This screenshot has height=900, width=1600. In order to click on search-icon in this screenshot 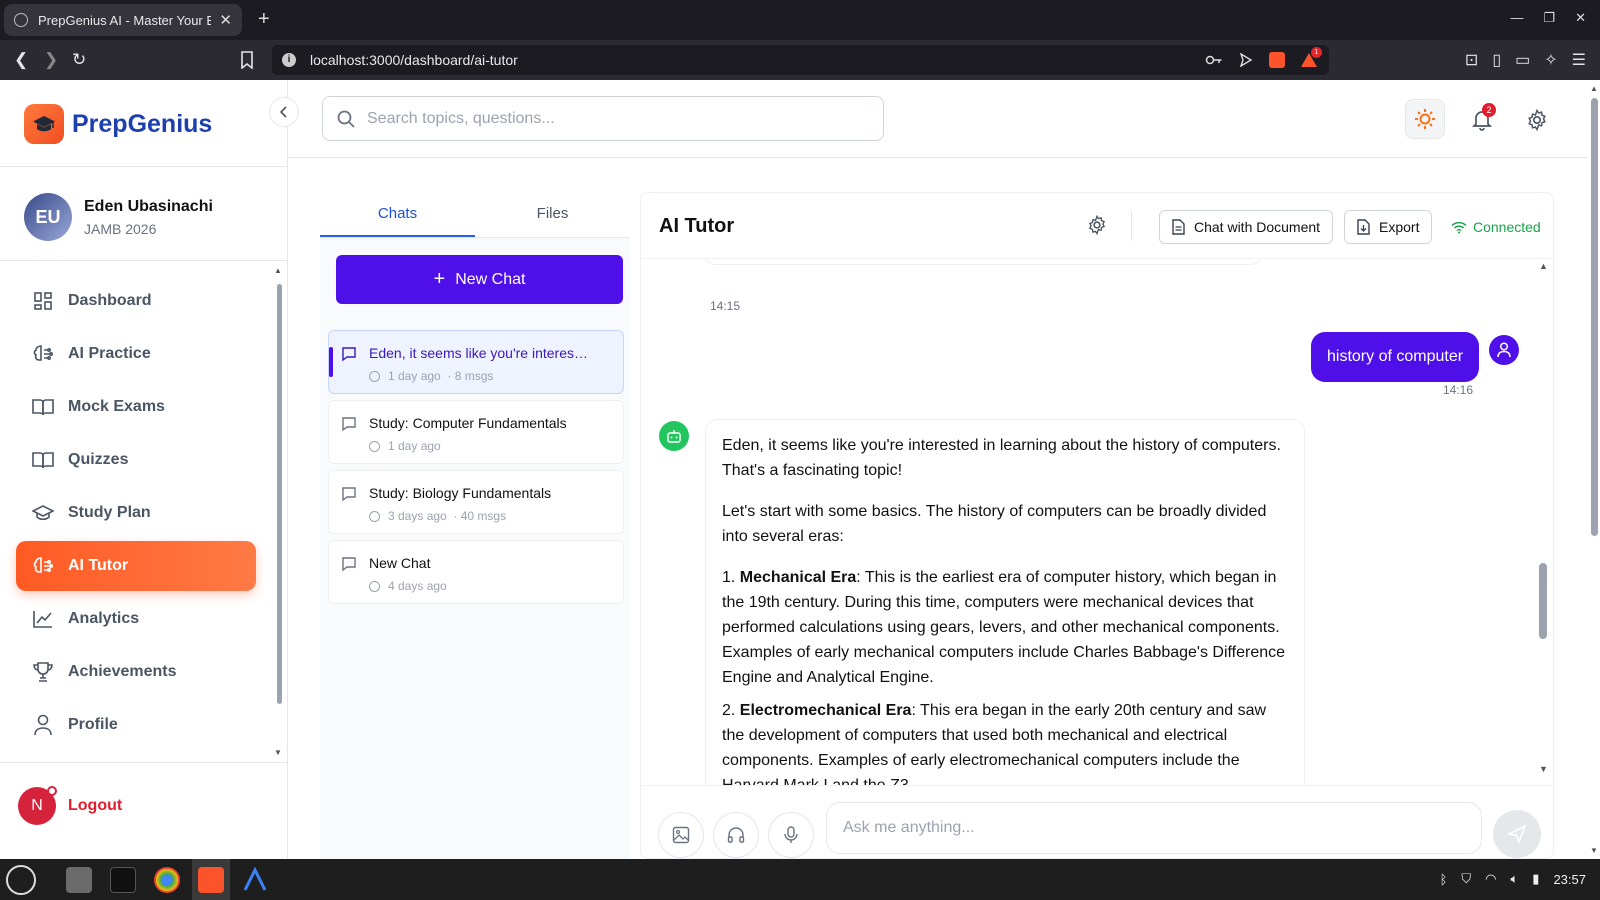, I will do `click(346, 119)`.